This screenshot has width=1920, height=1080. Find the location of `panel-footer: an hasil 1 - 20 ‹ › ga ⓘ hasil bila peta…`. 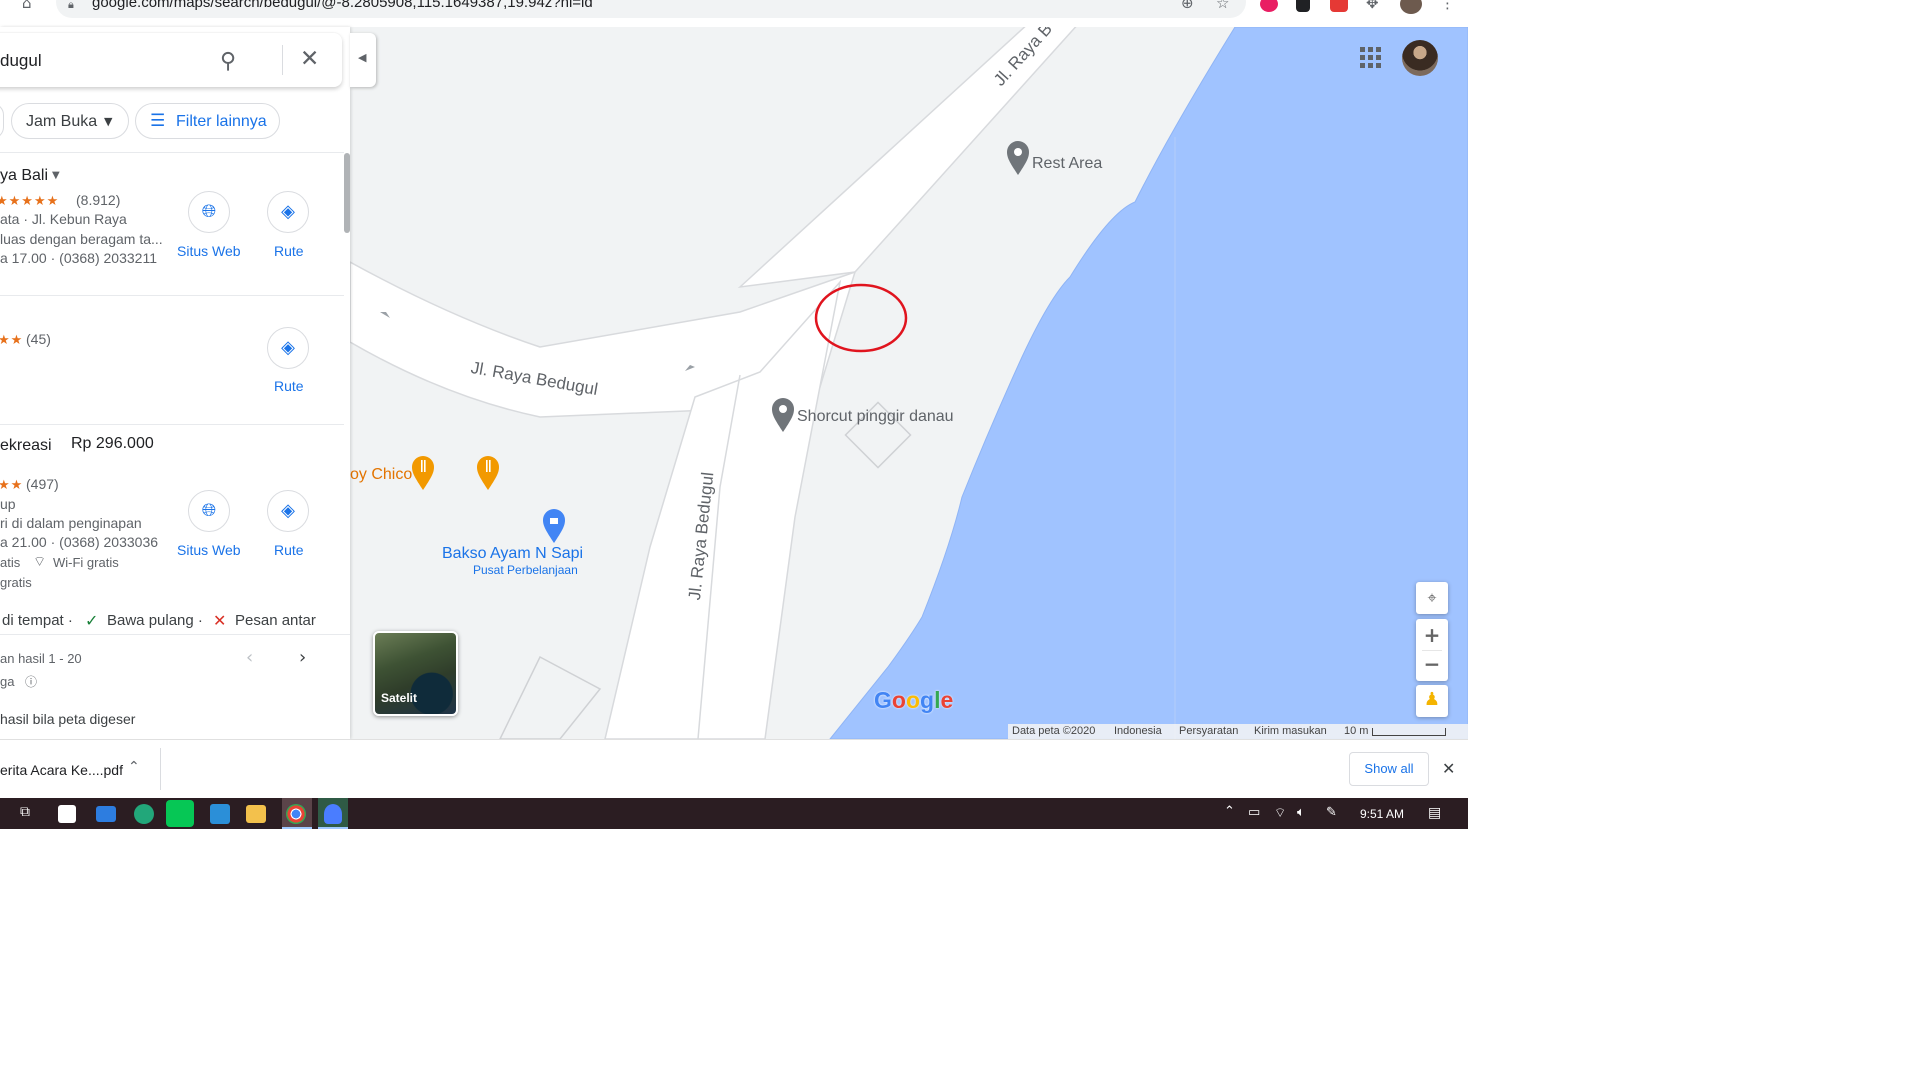

panel-footer: an hasil 1 - 20 ‹ › ga ⓘ hasil bila peta… is located at coordinates (175, 686).